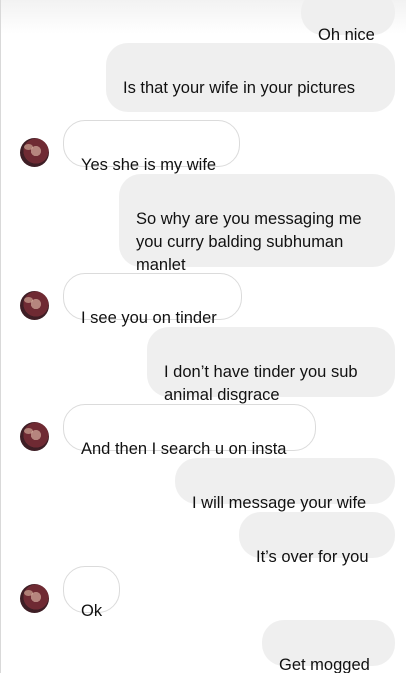 Image resolution: width=406 pixels, height=673 pixels. I want to click on message-text: I see you on tinder, so click(149, 318).